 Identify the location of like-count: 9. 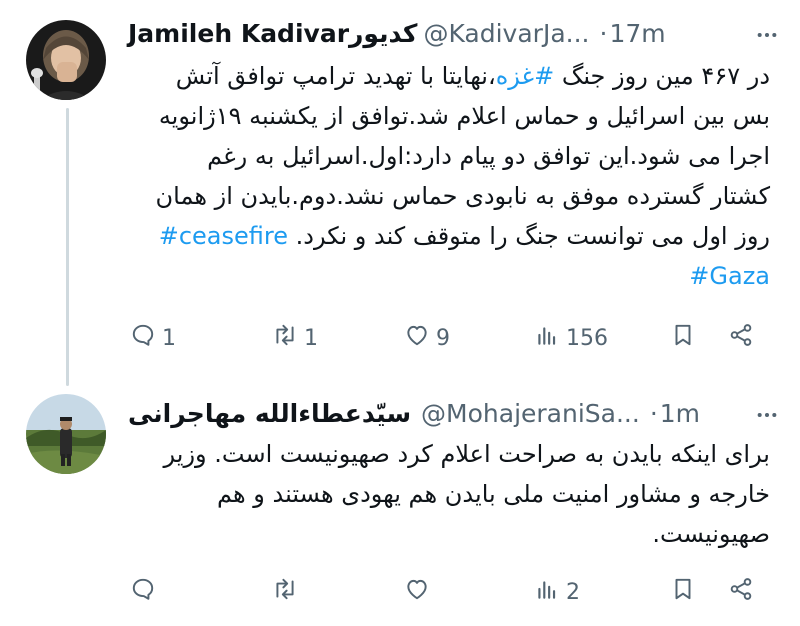
(443, 338).